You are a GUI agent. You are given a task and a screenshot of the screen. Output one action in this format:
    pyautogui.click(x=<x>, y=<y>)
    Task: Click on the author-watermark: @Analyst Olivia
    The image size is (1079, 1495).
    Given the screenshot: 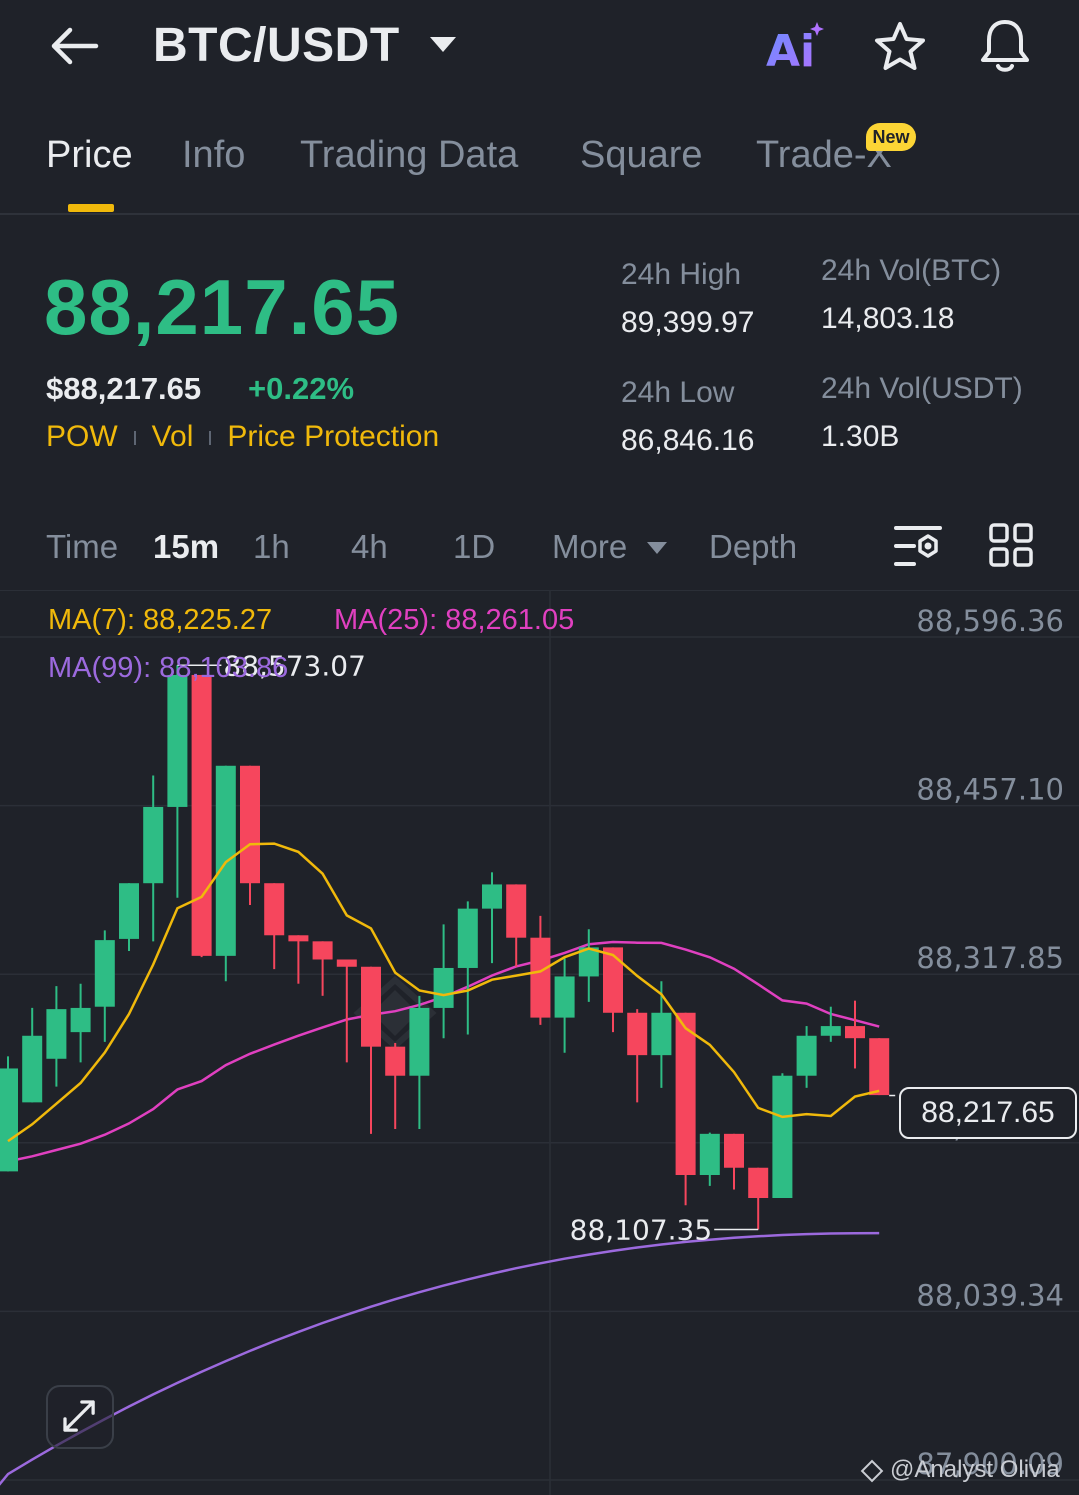 What is the action you would take?
    pyautogui.click(x=960, y=1470)
    